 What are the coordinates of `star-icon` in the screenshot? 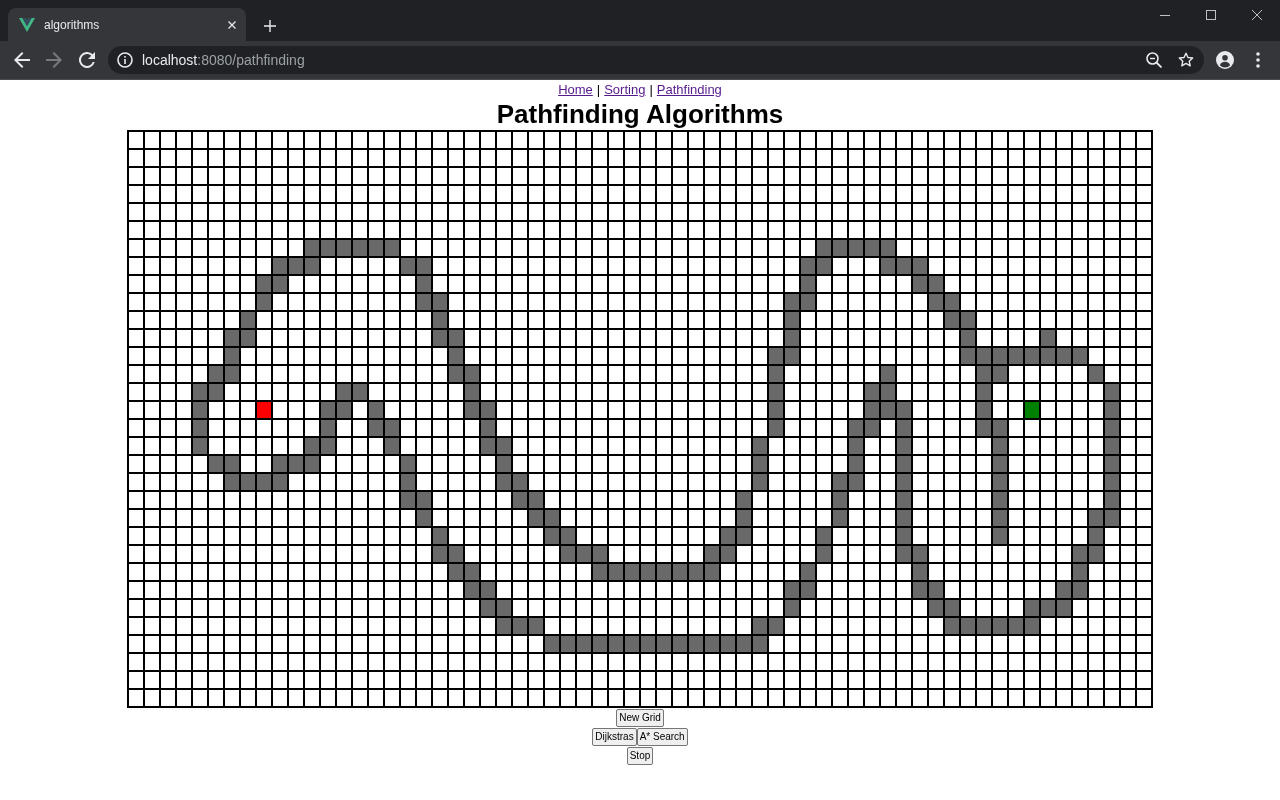 It's located at (1186, 60).